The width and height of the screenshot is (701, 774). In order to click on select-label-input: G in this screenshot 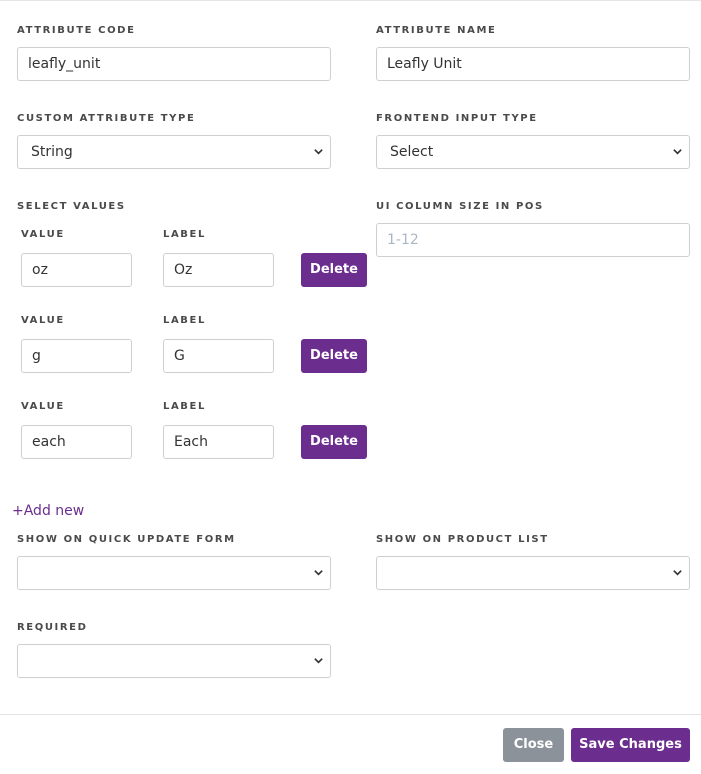, I will do `click(218, 356)`.